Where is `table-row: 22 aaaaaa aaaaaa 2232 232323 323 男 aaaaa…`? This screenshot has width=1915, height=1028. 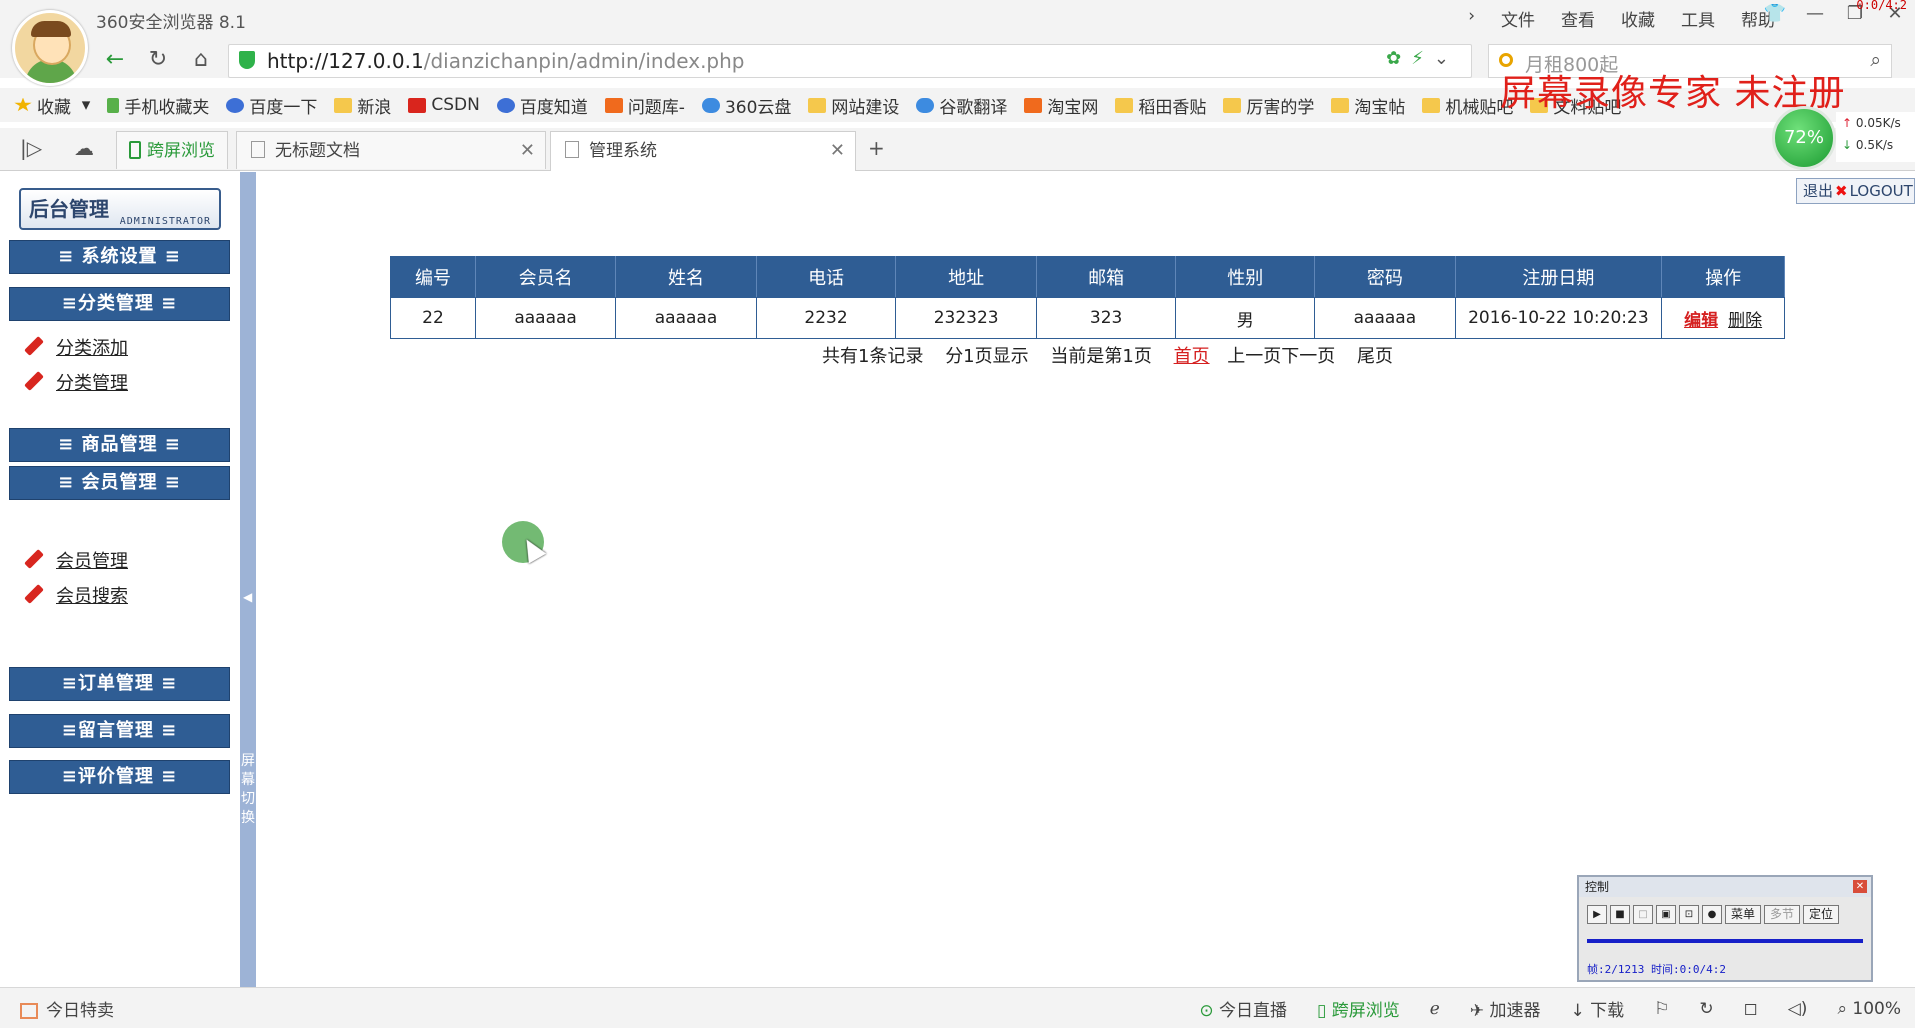 table-row: 22 aaaaaa aaaaaa 2232 232323 323 男 aaaaa… is located at coordinates (1087, 318).